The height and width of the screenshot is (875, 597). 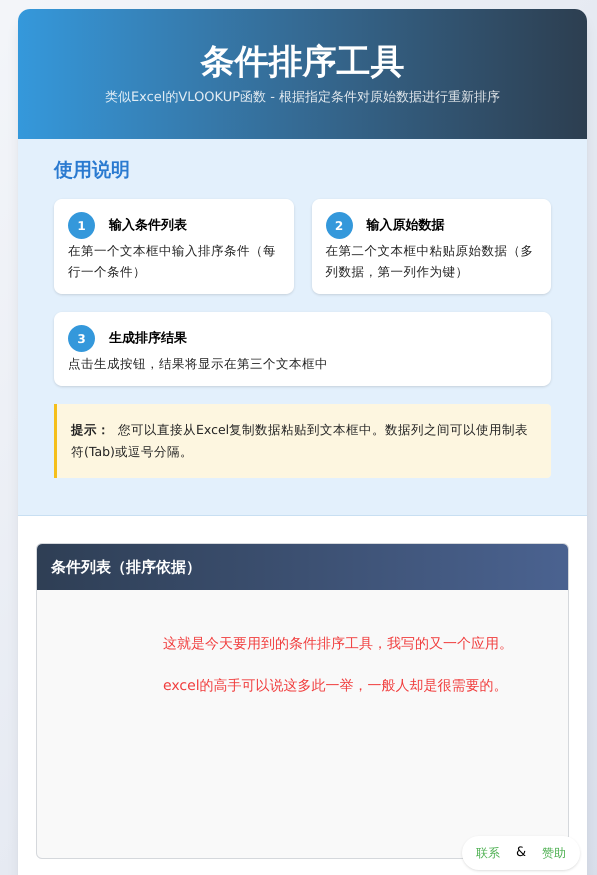 What do you see at coordinates (302, 61) in the screenshot?
I see `page-title: 条件排序工具` at bounding box center [302, 61].